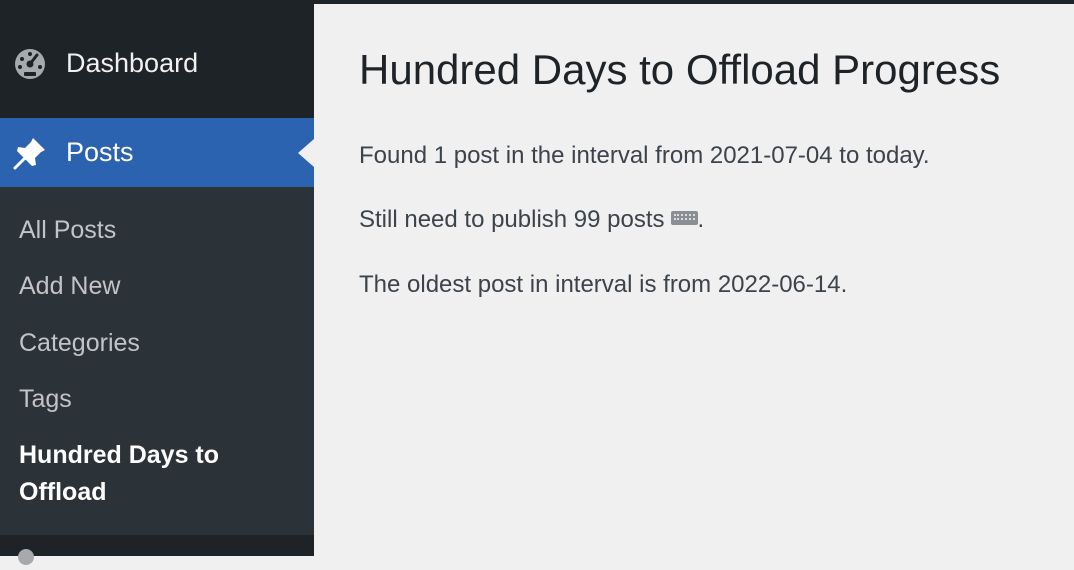  What do you see at coordinates (680, 69) in the screenshot?
I see `page-title: Hundred Days to Offload Progress` at bounding box center [680, 69].